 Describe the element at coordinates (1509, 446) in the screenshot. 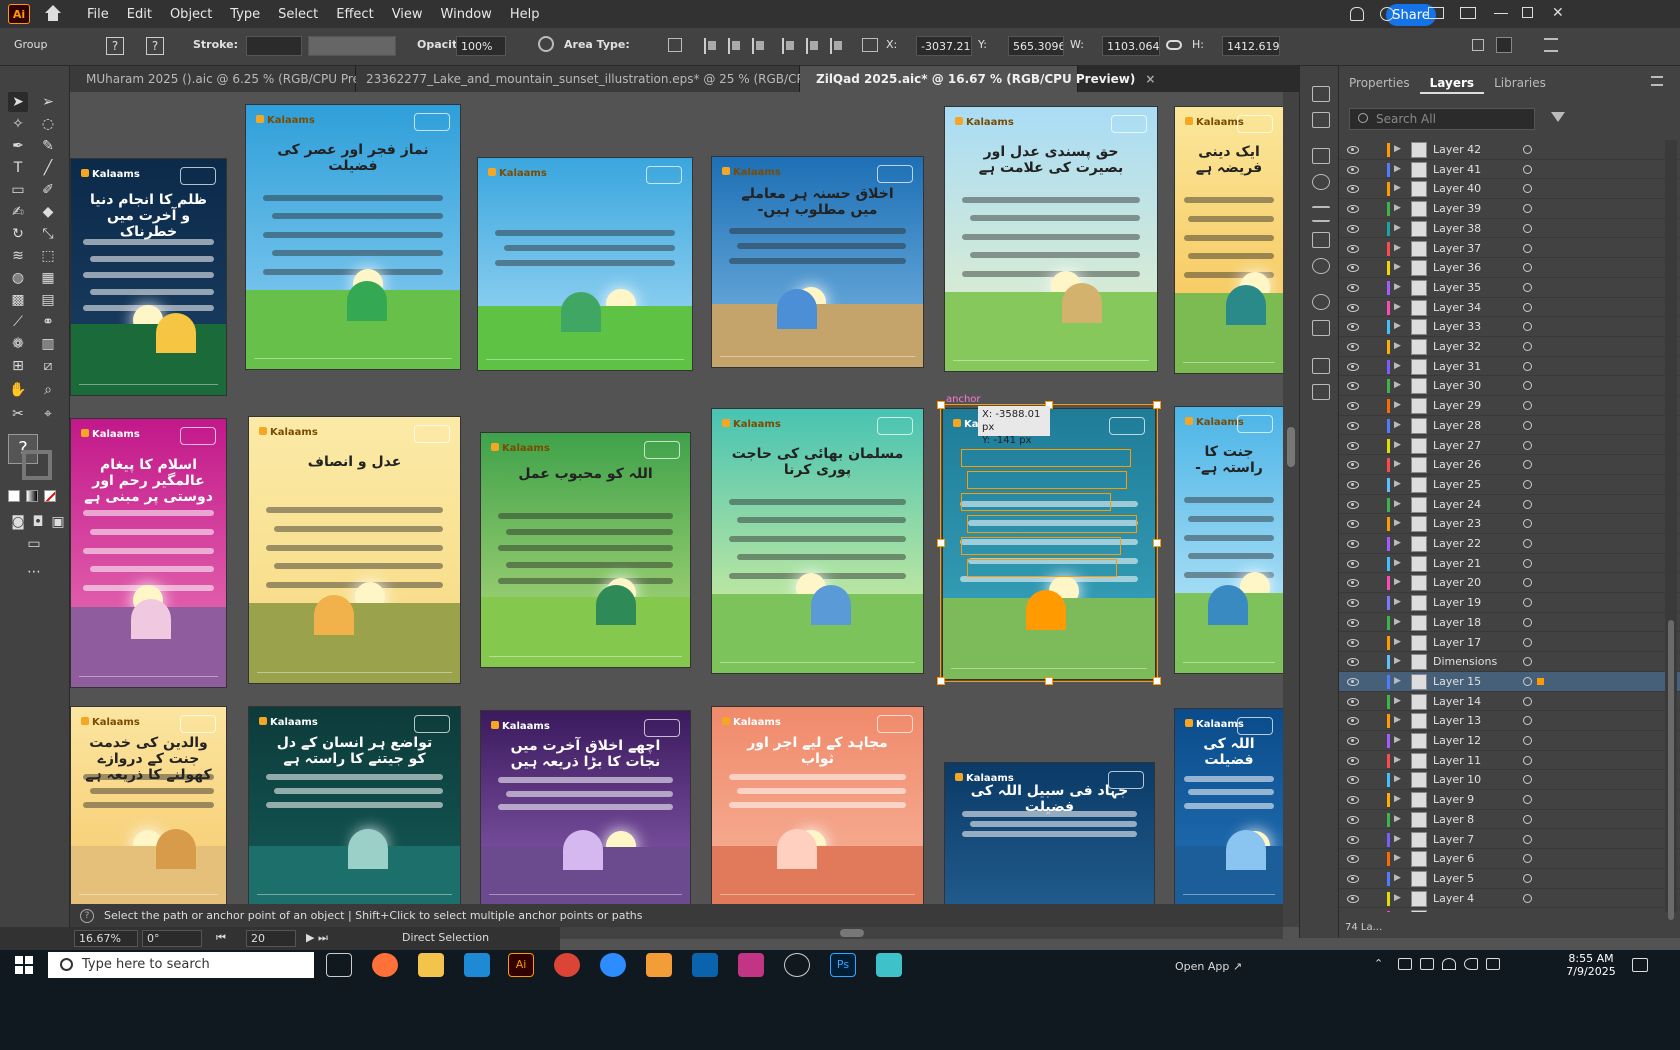

I see `layer-row: ▶ Layer 27` at that location.